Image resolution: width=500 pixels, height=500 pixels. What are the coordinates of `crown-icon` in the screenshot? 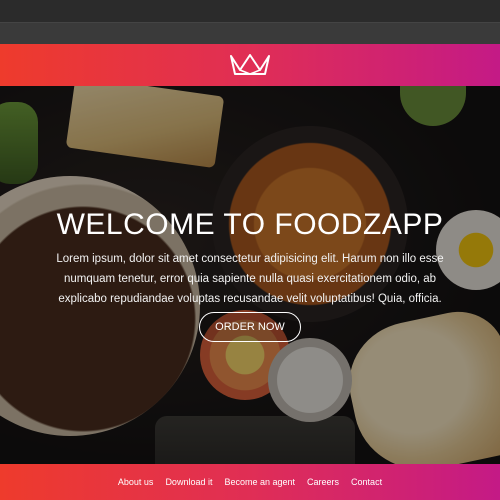 It's located at (250, 65).